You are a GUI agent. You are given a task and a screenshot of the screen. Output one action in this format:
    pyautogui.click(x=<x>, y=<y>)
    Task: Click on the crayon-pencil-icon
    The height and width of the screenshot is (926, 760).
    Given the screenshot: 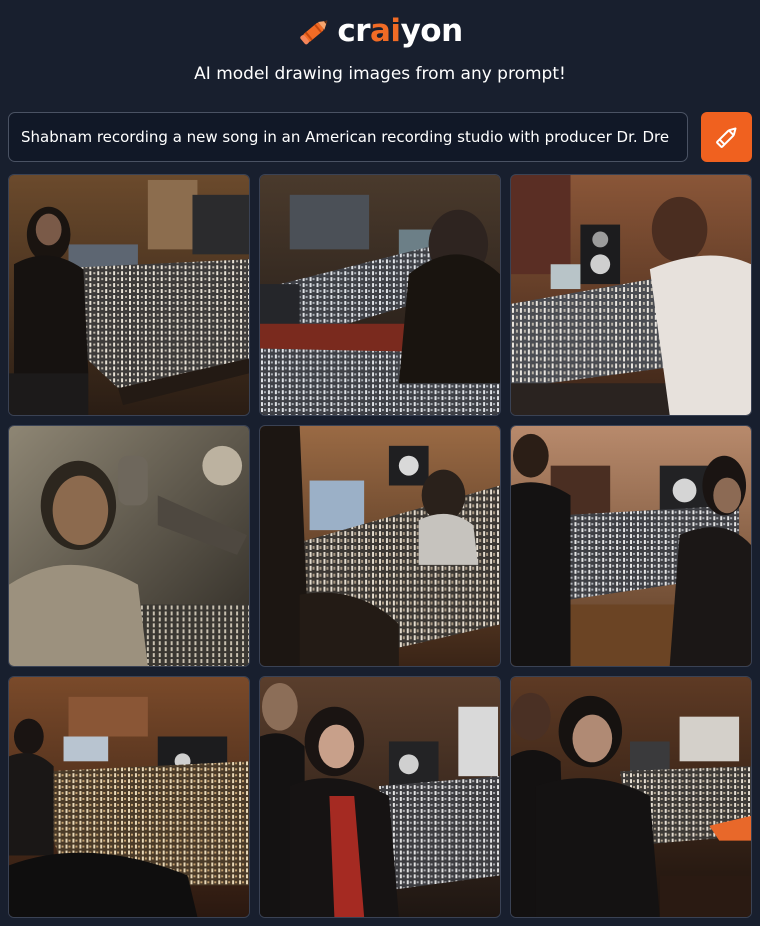 What is the action you would take?
    pyautogui.click(x=314, y=32)
    